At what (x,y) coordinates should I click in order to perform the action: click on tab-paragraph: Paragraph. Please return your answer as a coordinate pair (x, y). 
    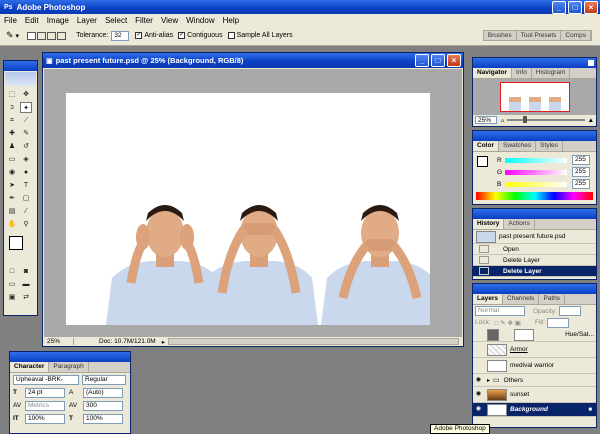
    Looking at the image, I should click on (69, 367).